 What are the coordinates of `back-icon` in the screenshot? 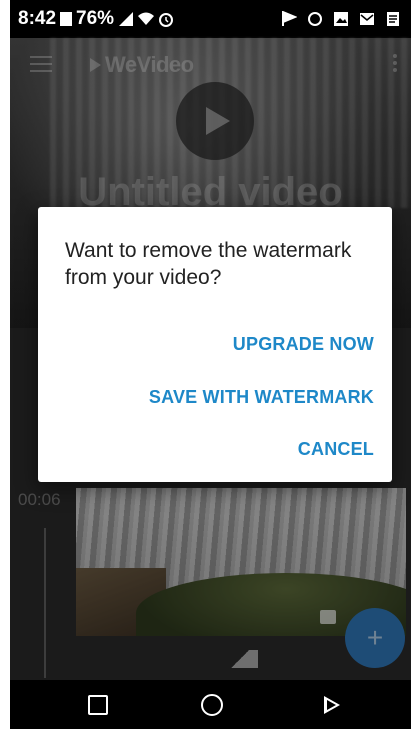 It's located at (332, 704).